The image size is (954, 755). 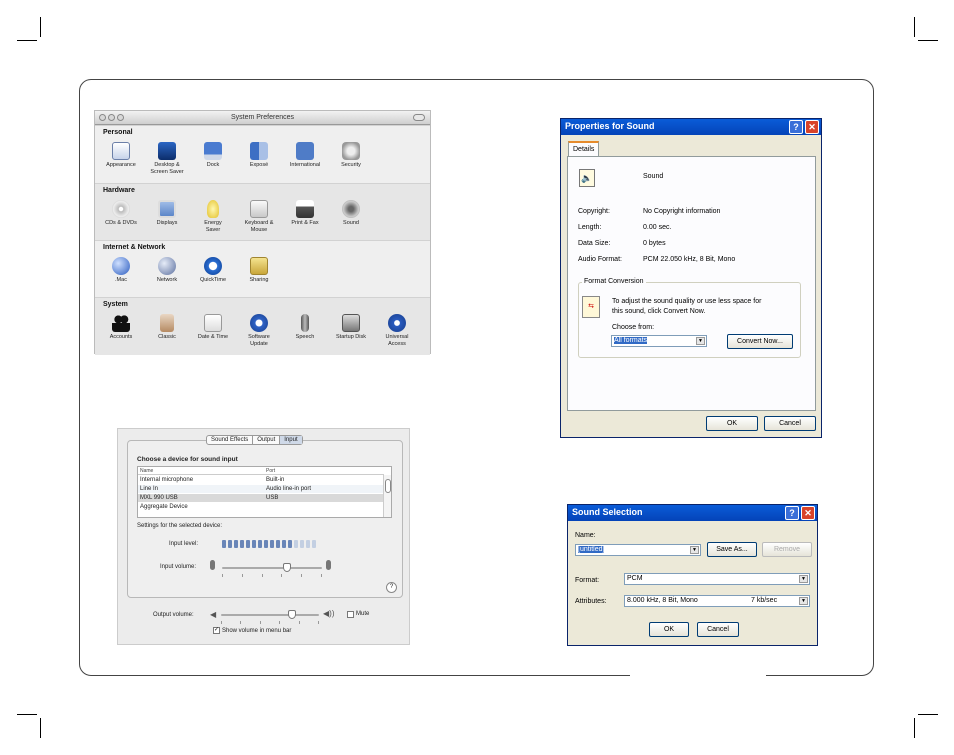 What do you see at coordinates (350, 614) in the screenshot?
I see `mute-checkbox` at bounding box center [350, 614].